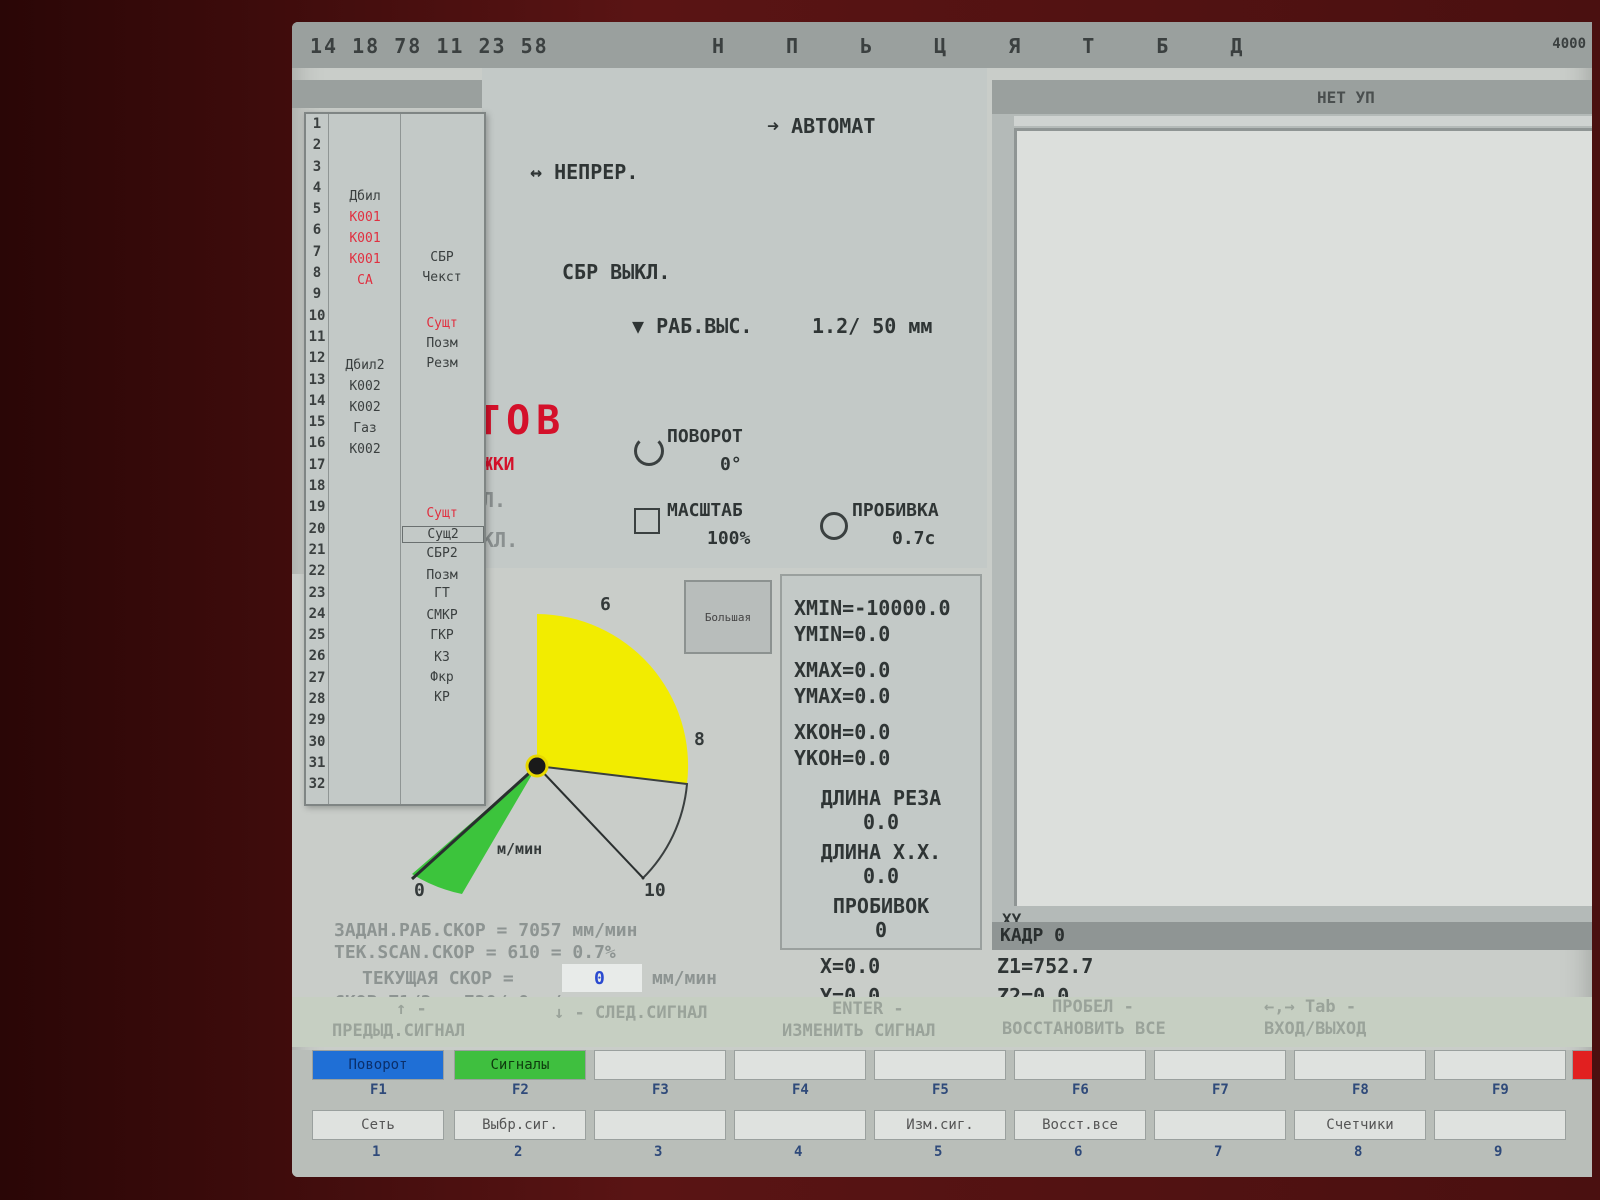 This screenshot has width=1600, height=1200. Describe the element at coordinates (685, 978) in the screenshot. I see `current-speed-unit: мм/мин` at that location.